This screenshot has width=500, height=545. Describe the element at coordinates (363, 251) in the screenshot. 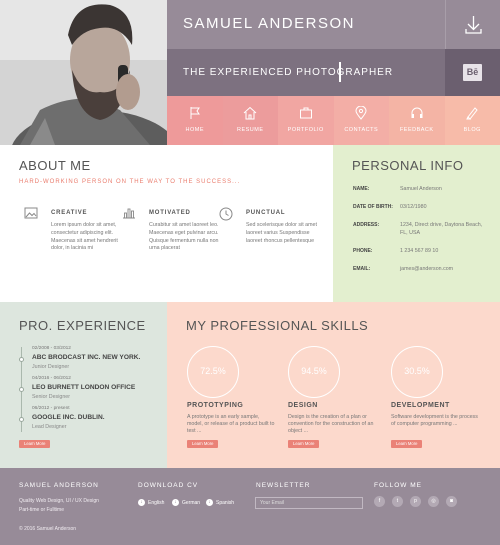

I see `info-label: PHONE:` at that location.